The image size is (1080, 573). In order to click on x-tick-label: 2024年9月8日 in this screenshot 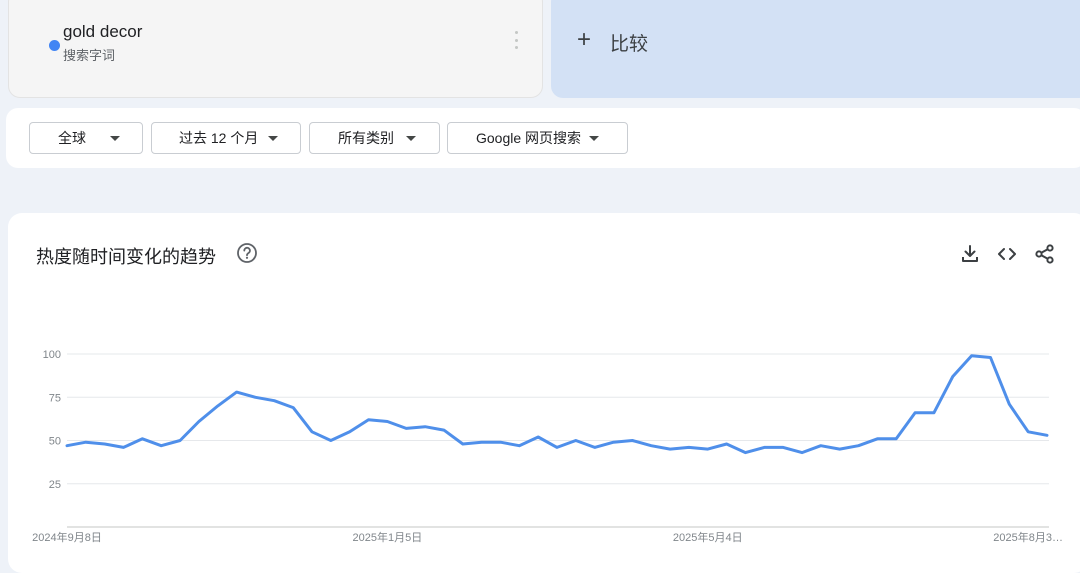, I will do `click(67, 537)`.